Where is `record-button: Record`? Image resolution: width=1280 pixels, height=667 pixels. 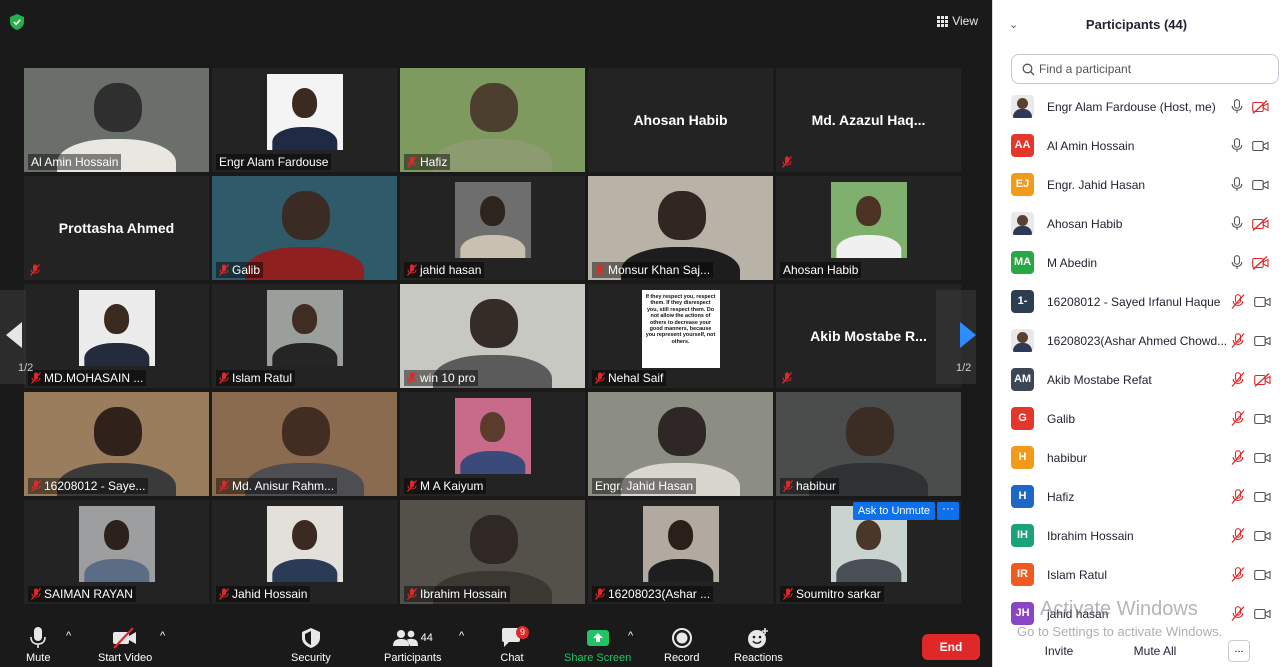
record-button: Record is located at coordinates (681, 644).